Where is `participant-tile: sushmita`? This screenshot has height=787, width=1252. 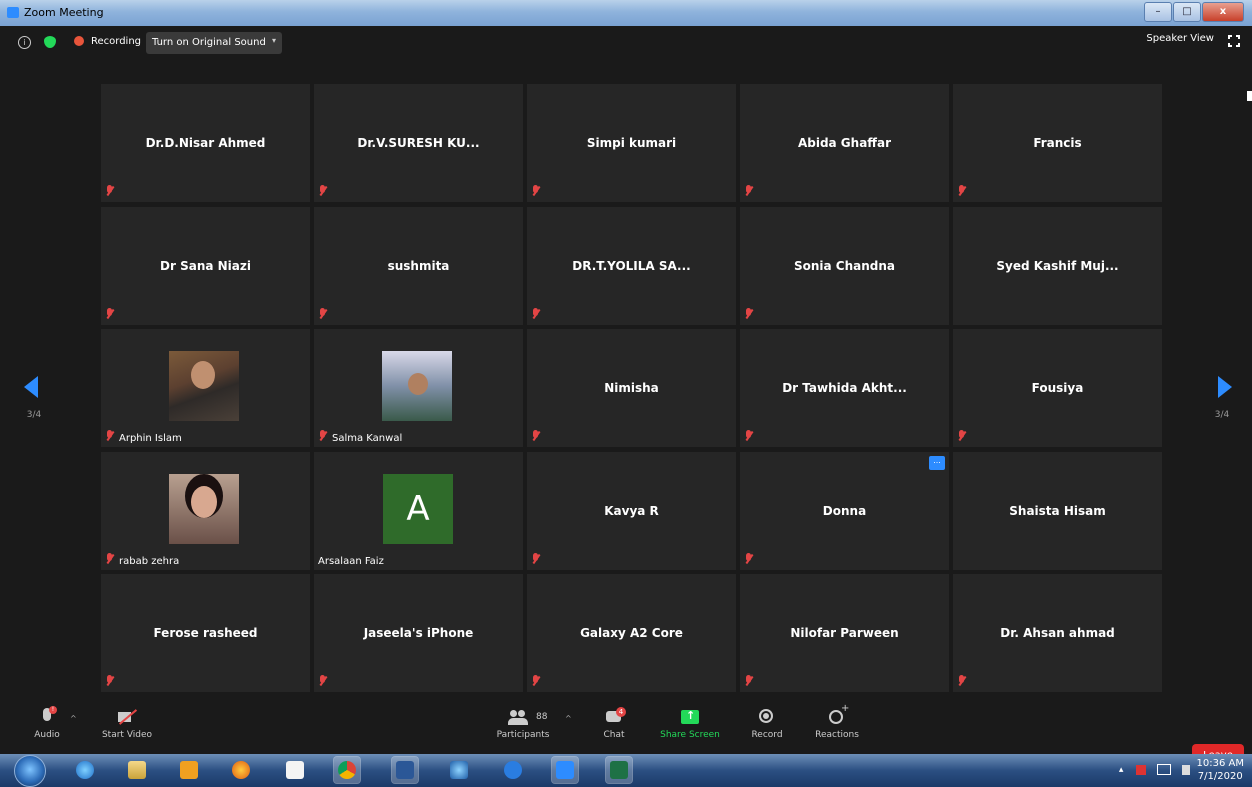
participant-tile: sushmita is located at coordinates (418, 265).